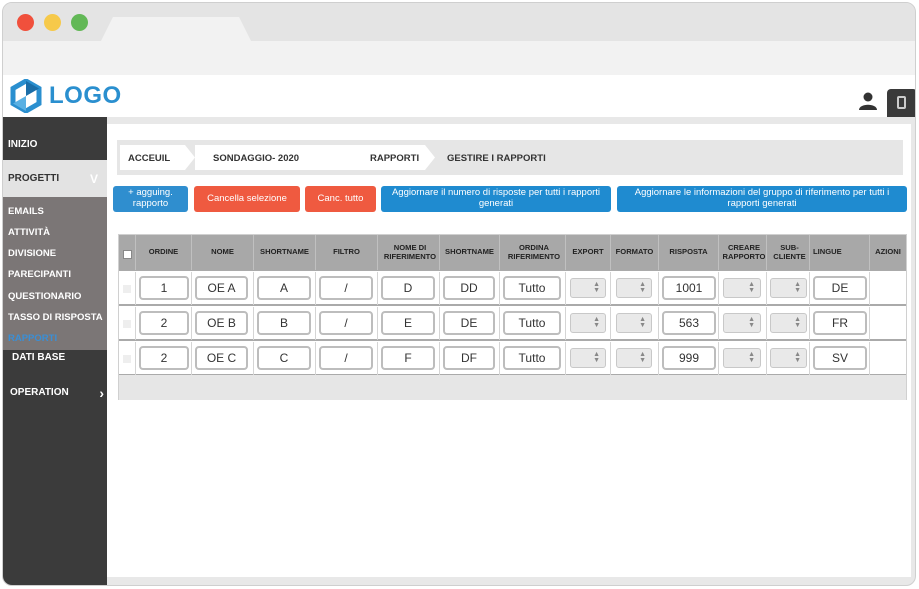 The width and height of the screenshot is (919, 589). What do you see at coordinates (29, 232) in the screenshot?
I see `submenu-item-attivita: ATTIVITÀ` at bounding box center [29, 232].